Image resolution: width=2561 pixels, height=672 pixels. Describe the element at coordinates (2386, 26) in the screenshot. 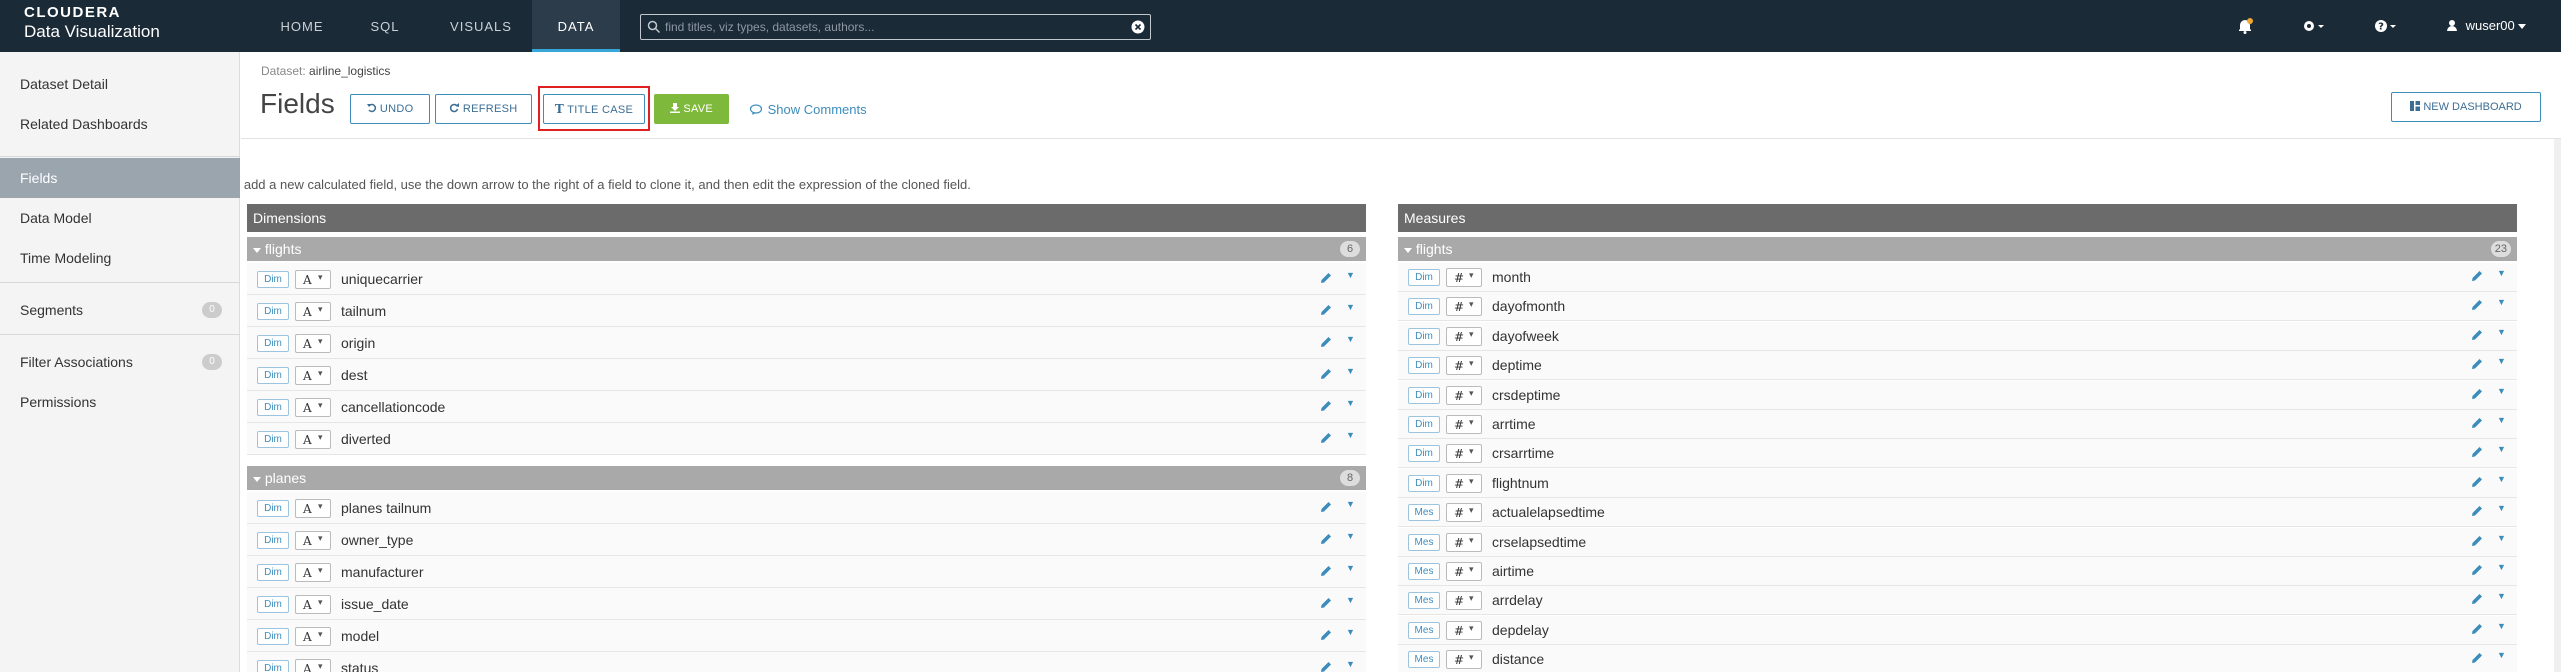

I see `help-icon: ?` at that location.